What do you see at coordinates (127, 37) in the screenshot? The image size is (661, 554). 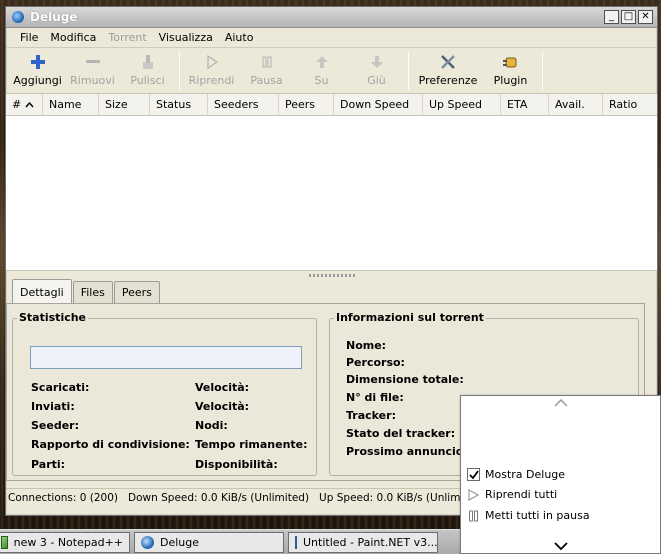 I see `menu-torrent: Torrent` at bounding box center [127, 37].